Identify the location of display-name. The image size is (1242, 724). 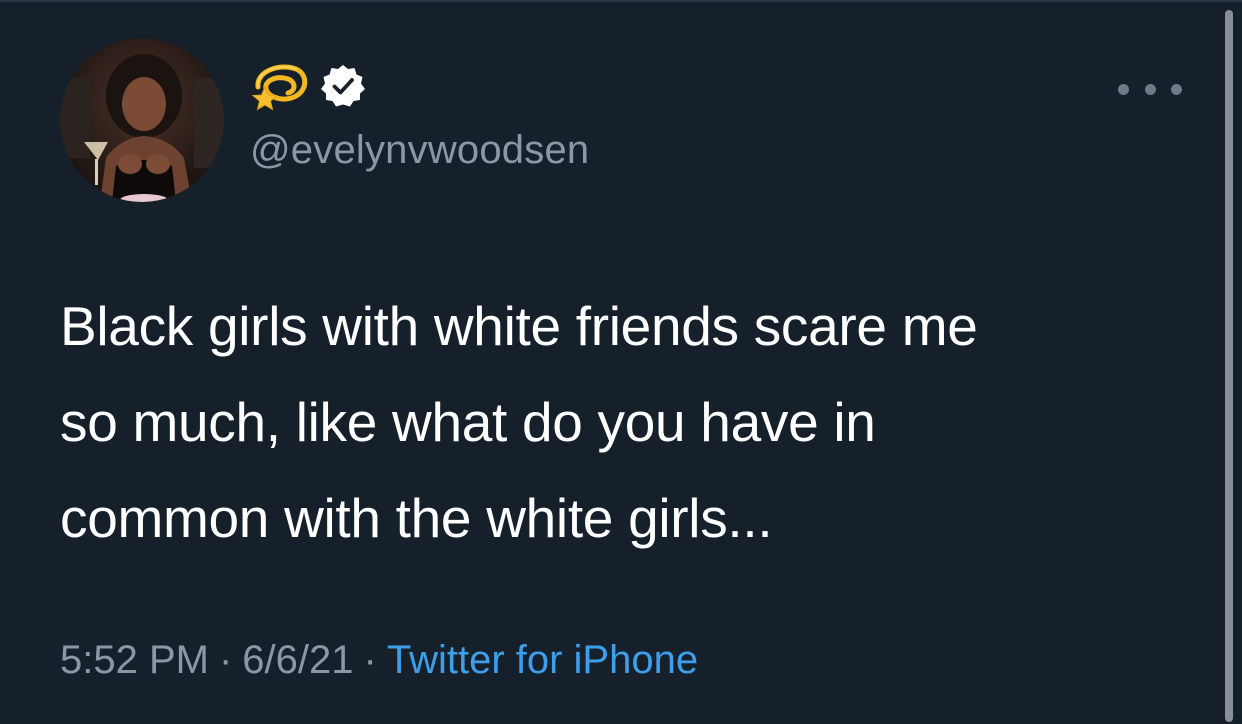
(308, 86).